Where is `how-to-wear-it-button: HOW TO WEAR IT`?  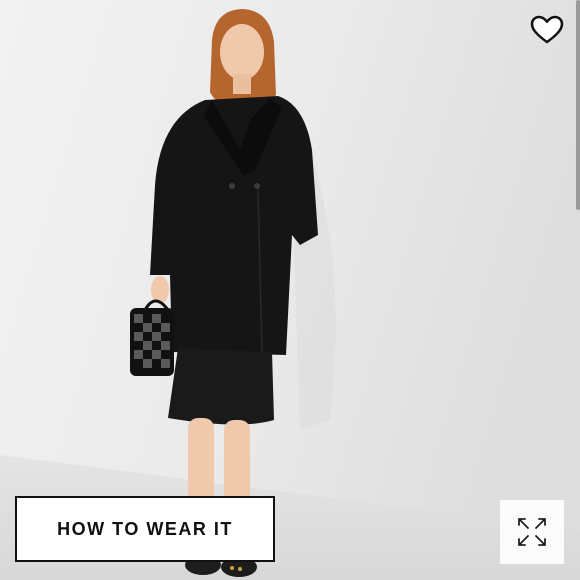
how-to-wear-it-button: HOW TO WEAR IT is located at coordinates (145, 529).